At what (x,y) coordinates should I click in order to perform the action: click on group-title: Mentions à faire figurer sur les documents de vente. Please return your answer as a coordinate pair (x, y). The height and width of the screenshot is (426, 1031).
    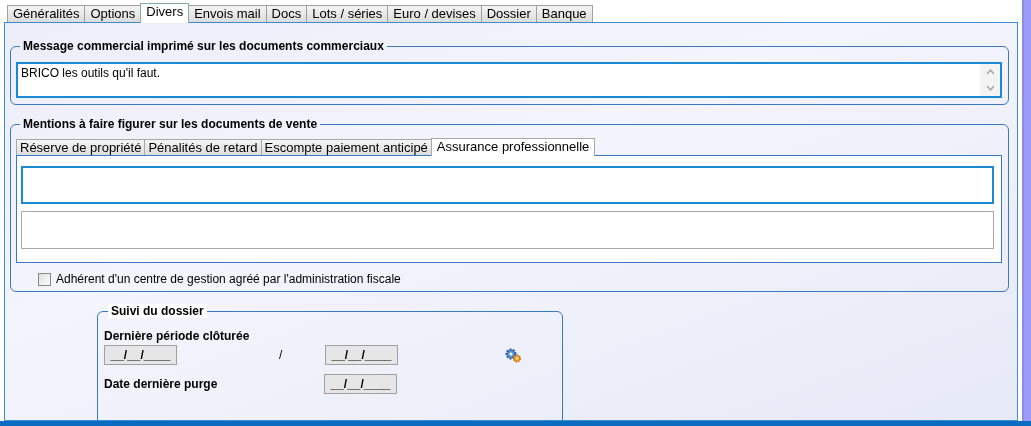
    Looking at the image, I should click on (170, 124).